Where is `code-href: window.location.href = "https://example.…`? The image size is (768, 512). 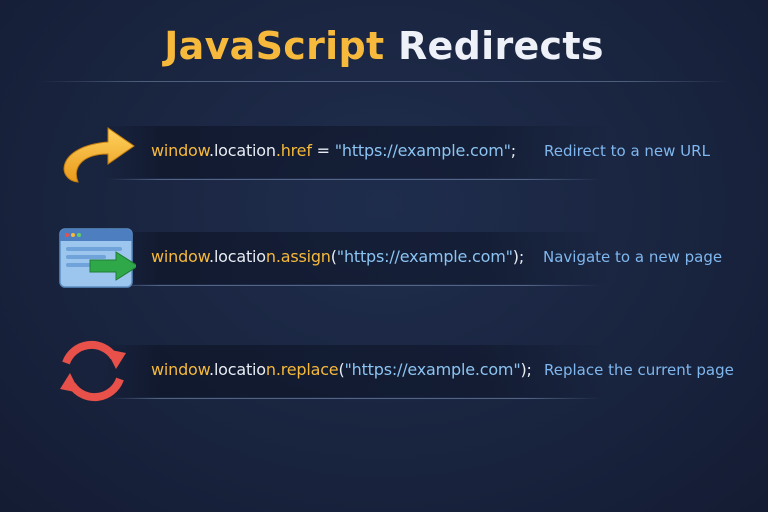
code-href: window.location.href = "https://example.… is located at coordinates (333, 150).